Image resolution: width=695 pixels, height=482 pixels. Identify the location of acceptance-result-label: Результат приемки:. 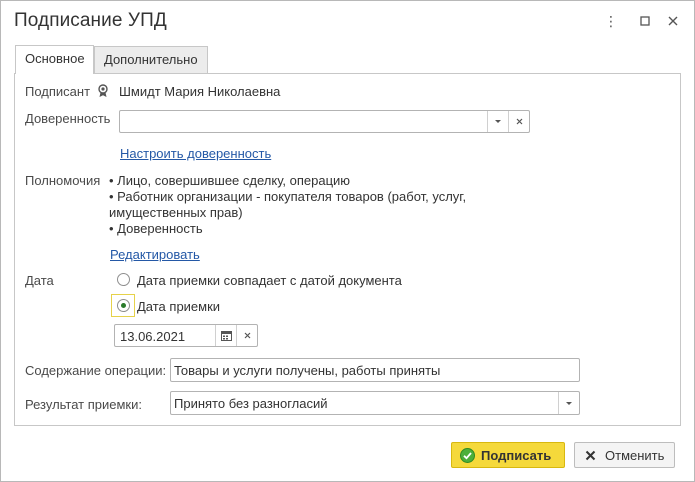
(83, 404).